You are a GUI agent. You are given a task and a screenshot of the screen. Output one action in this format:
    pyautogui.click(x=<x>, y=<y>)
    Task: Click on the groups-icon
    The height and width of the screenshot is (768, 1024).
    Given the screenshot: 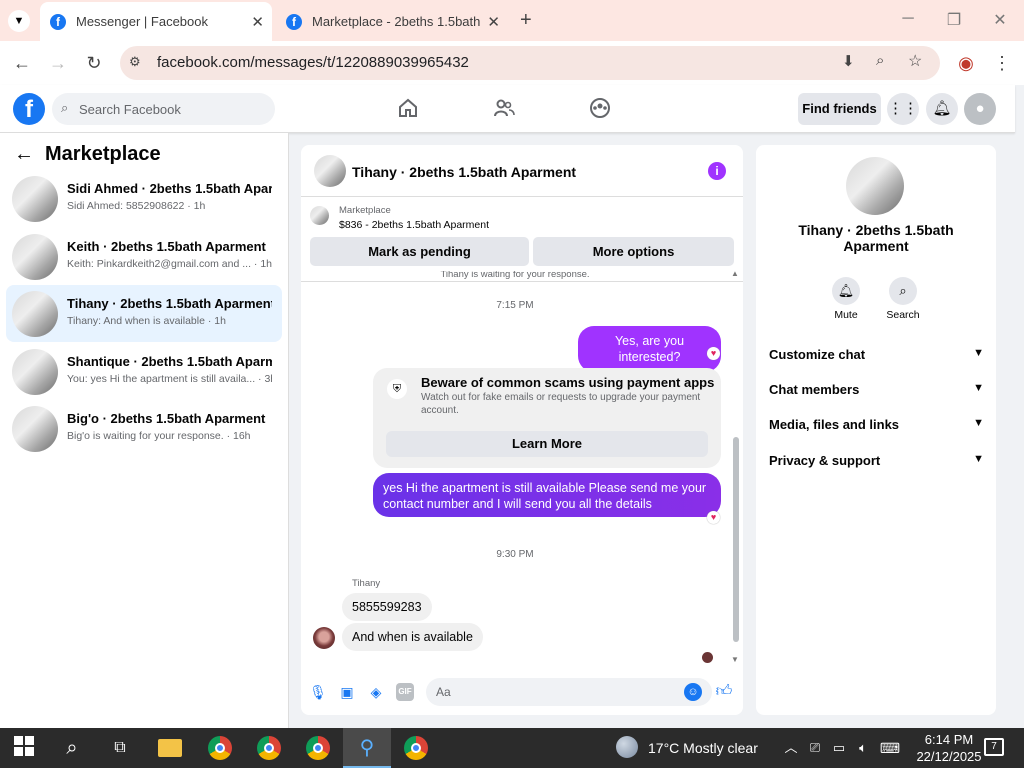 What is the action you would take?
    pyautogui.click(x=601, y=109)
    